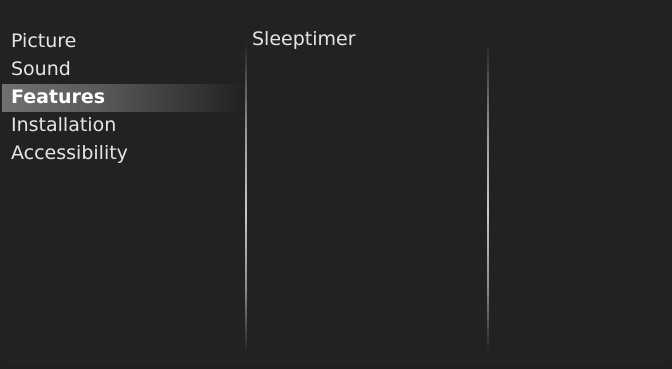 The width and height of the screenshot is (672, 369). What do you see at coordinates (488, 197) in the screenshot?
I see `menu-divider-right` at bounding box center [488, 197].